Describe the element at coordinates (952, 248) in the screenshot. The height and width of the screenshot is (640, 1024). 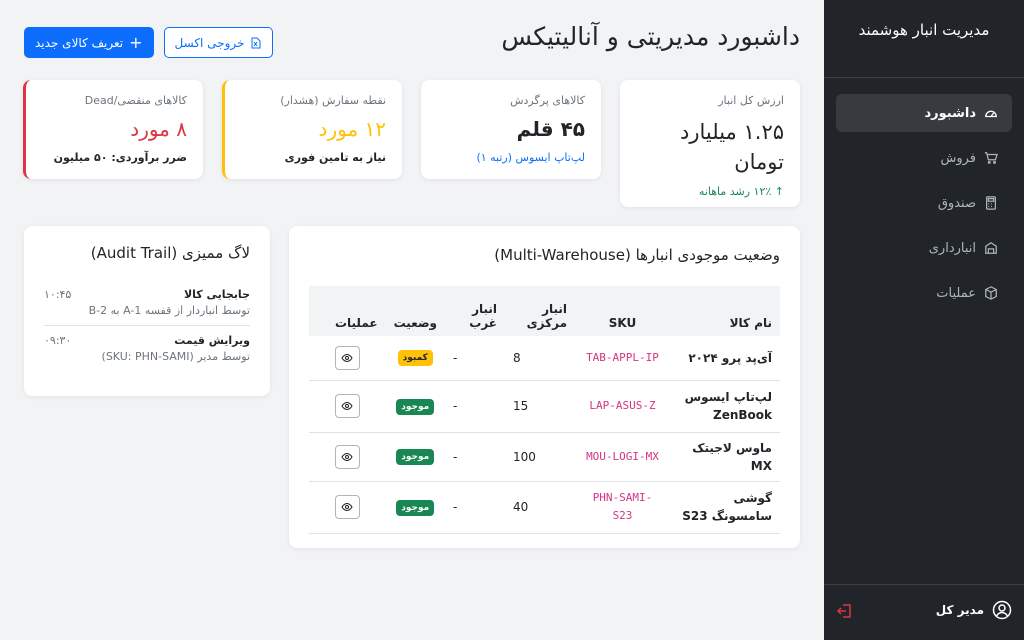
I see `sidebar-item-label: انبارداری` at that location.